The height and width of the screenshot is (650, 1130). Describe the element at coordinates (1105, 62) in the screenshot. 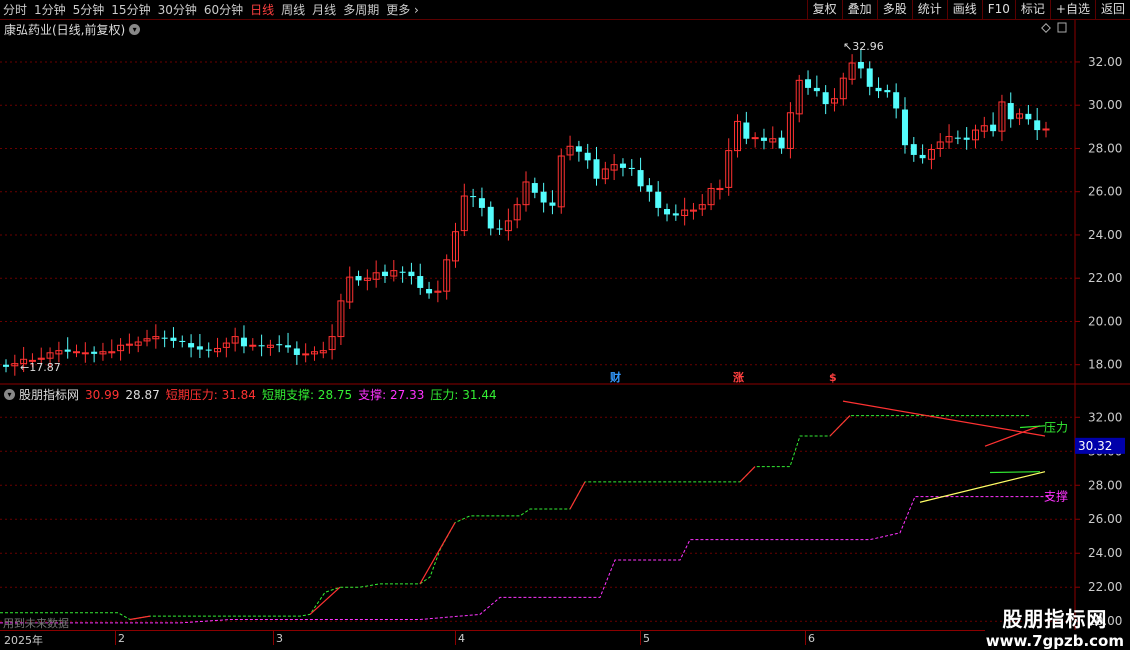

I see `price-axis-label: 32.00` at that location.